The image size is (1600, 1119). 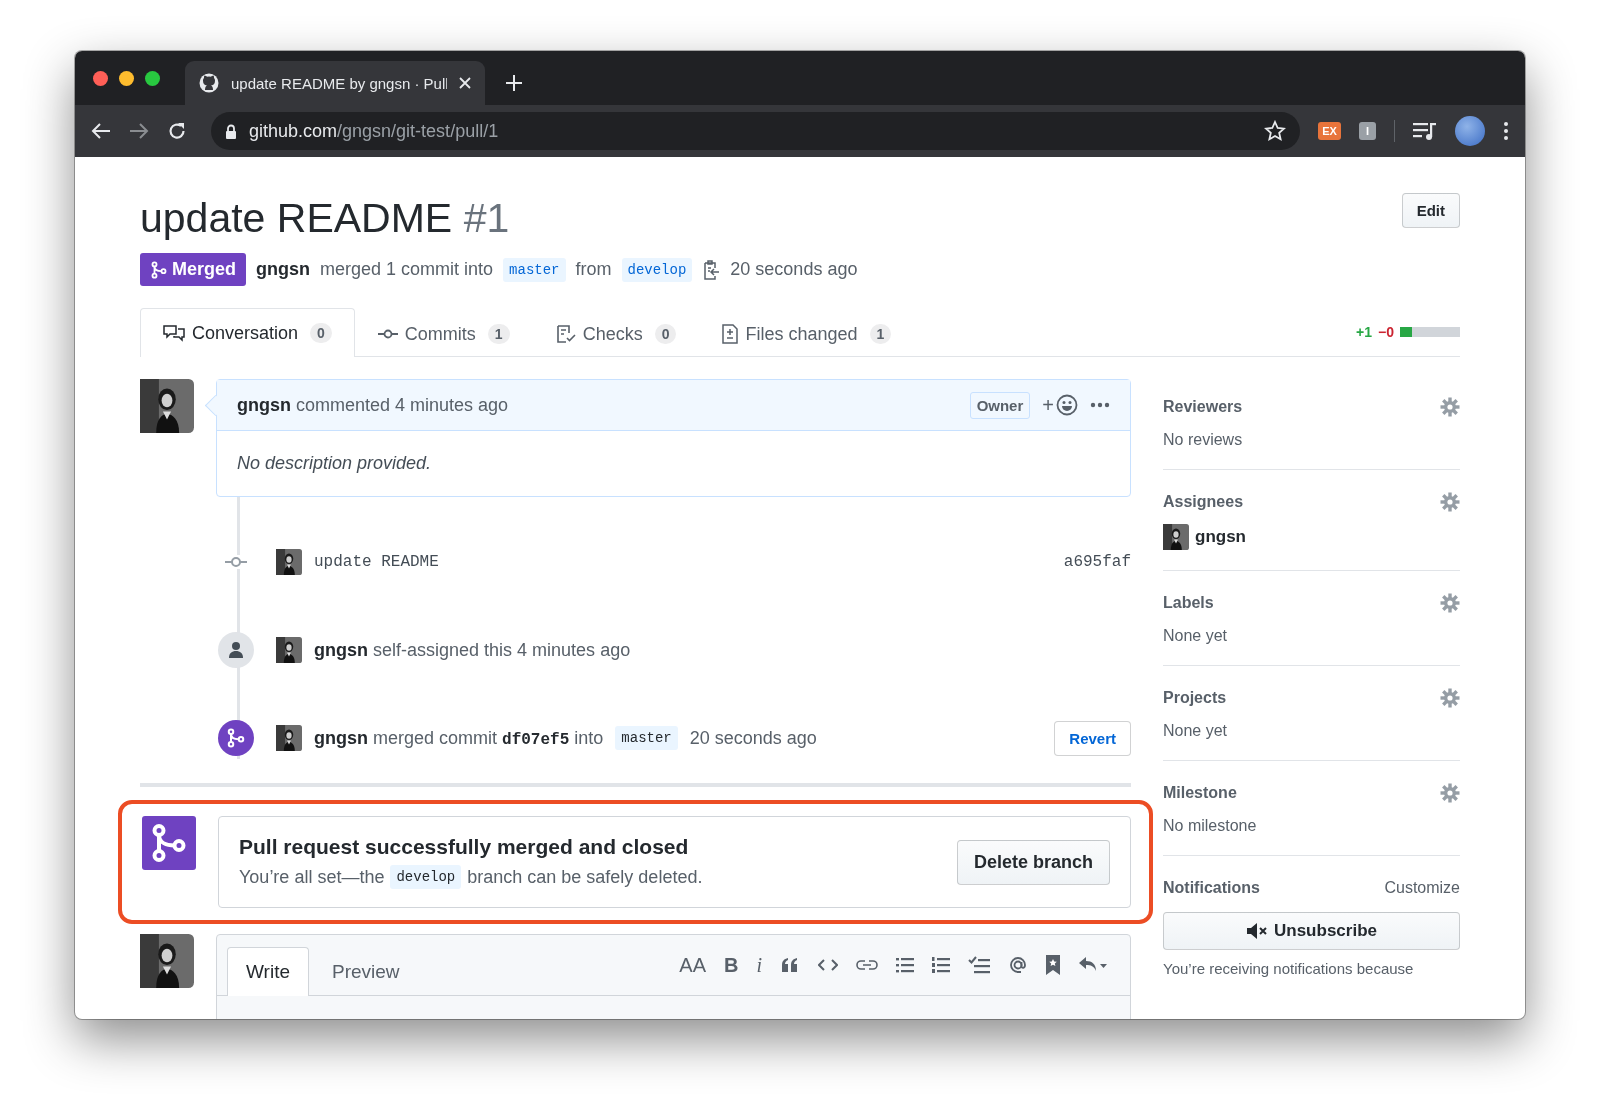 I want to click on window-close-button, so click(x=100, y=78).